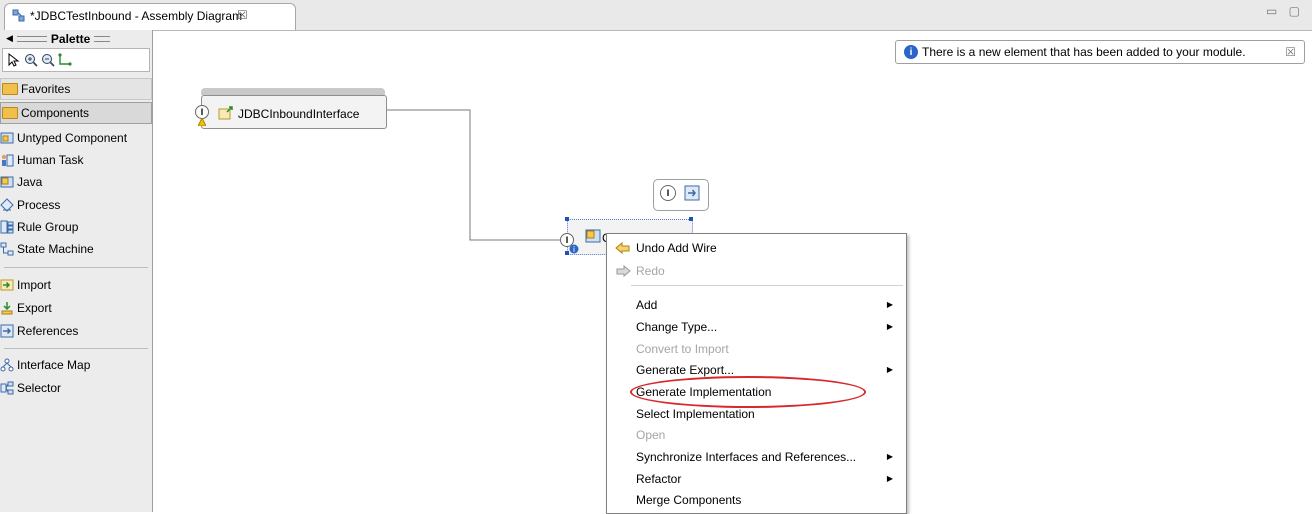 The width and height of the screenshot is (1312, 514). What do you see at coordinates (202, 122) in the screenshot?
I see `warning-icon` at bounding box center [202, 122].